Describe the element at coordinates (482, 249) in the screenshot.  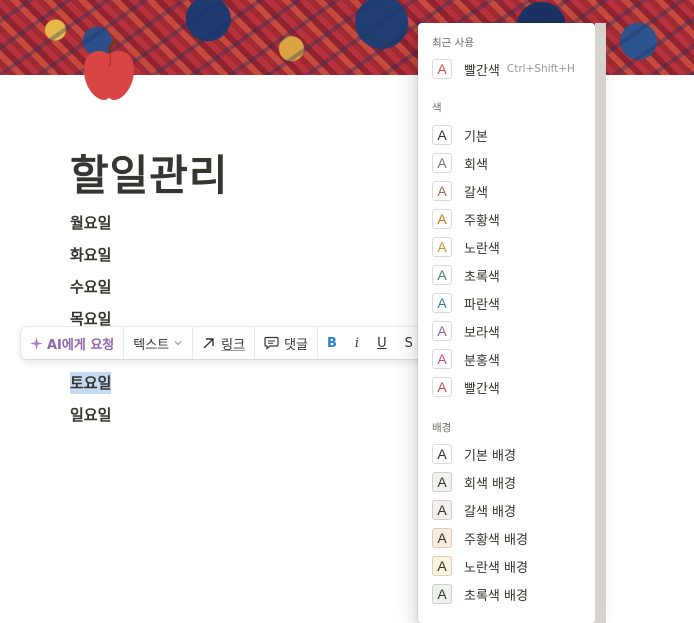
I see `text-color-label: 노란색` at that location.